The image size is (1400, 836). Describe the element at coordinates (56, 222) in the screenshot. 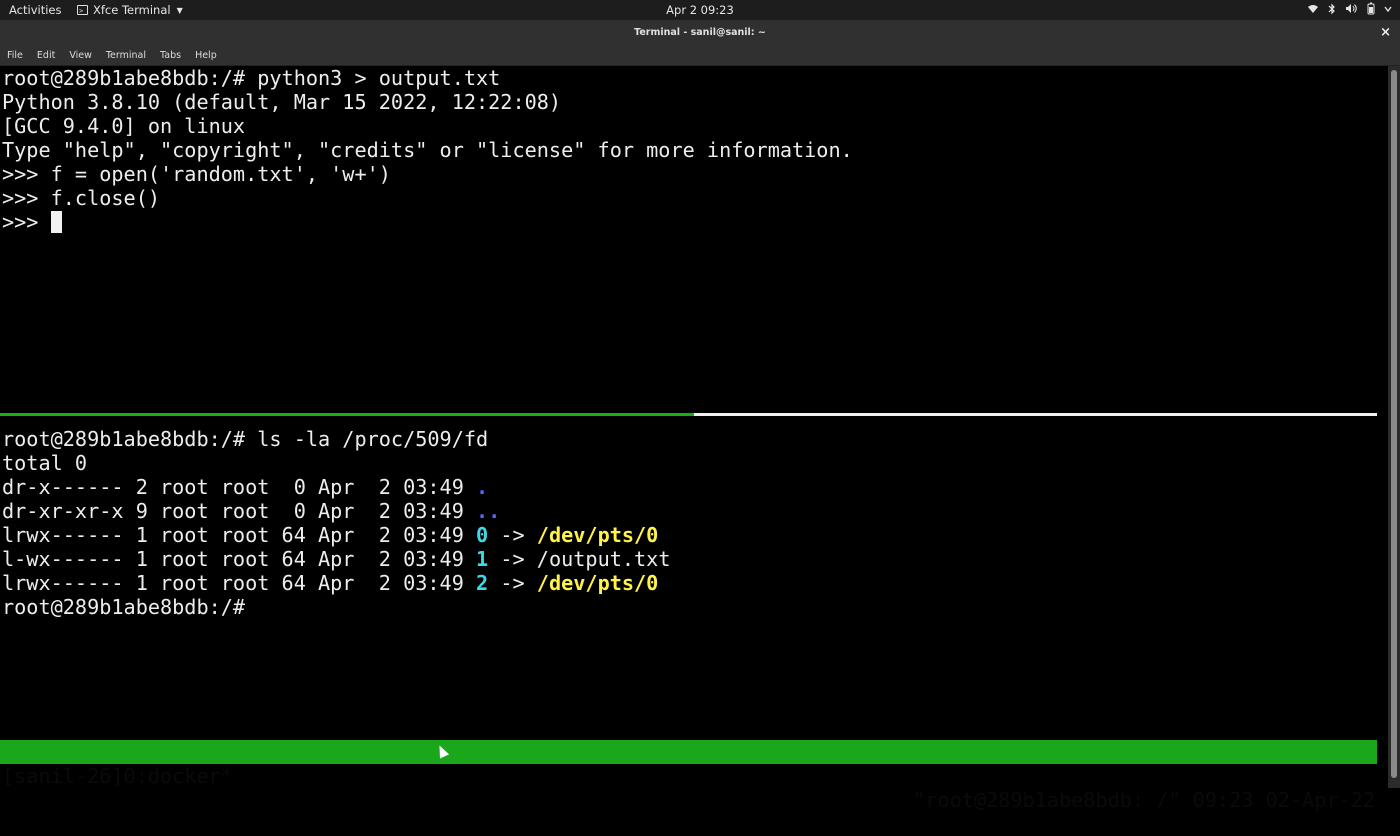

I see `text-cursor` at that location.